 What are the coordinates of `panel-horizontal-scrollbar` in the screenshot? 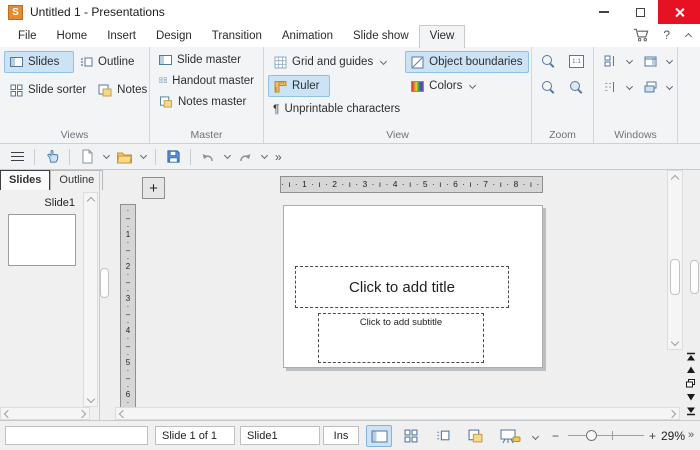 It's located at (45, 413).